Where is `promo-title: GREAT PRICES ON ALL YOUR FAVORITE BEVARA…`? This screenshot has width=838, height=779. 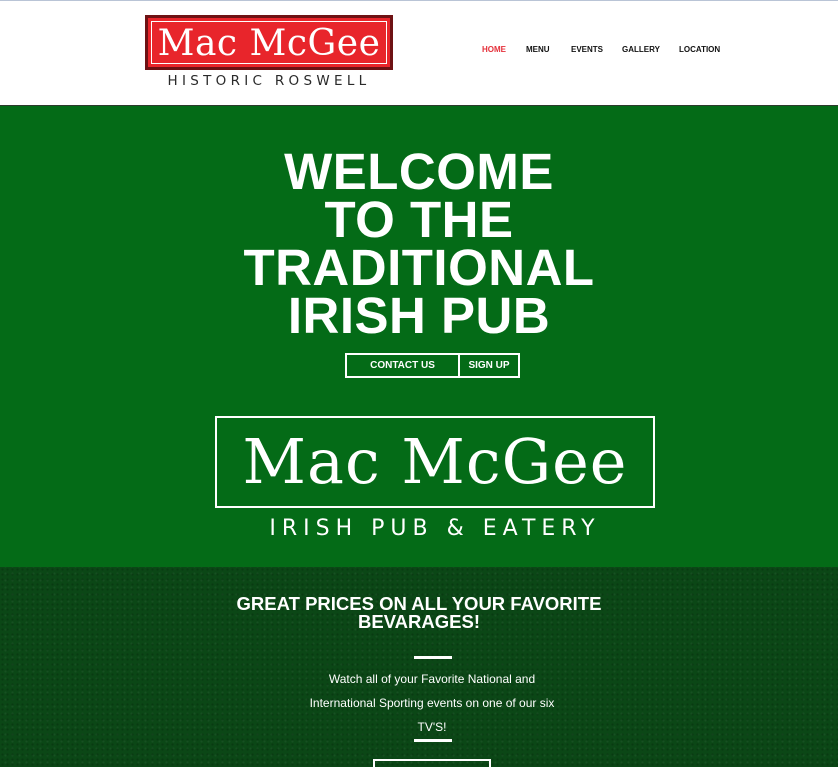
promo-title: GREAT PRICES ON ALL YOUR FAVORITE BEVARA… is located at coordinates (419, 613).